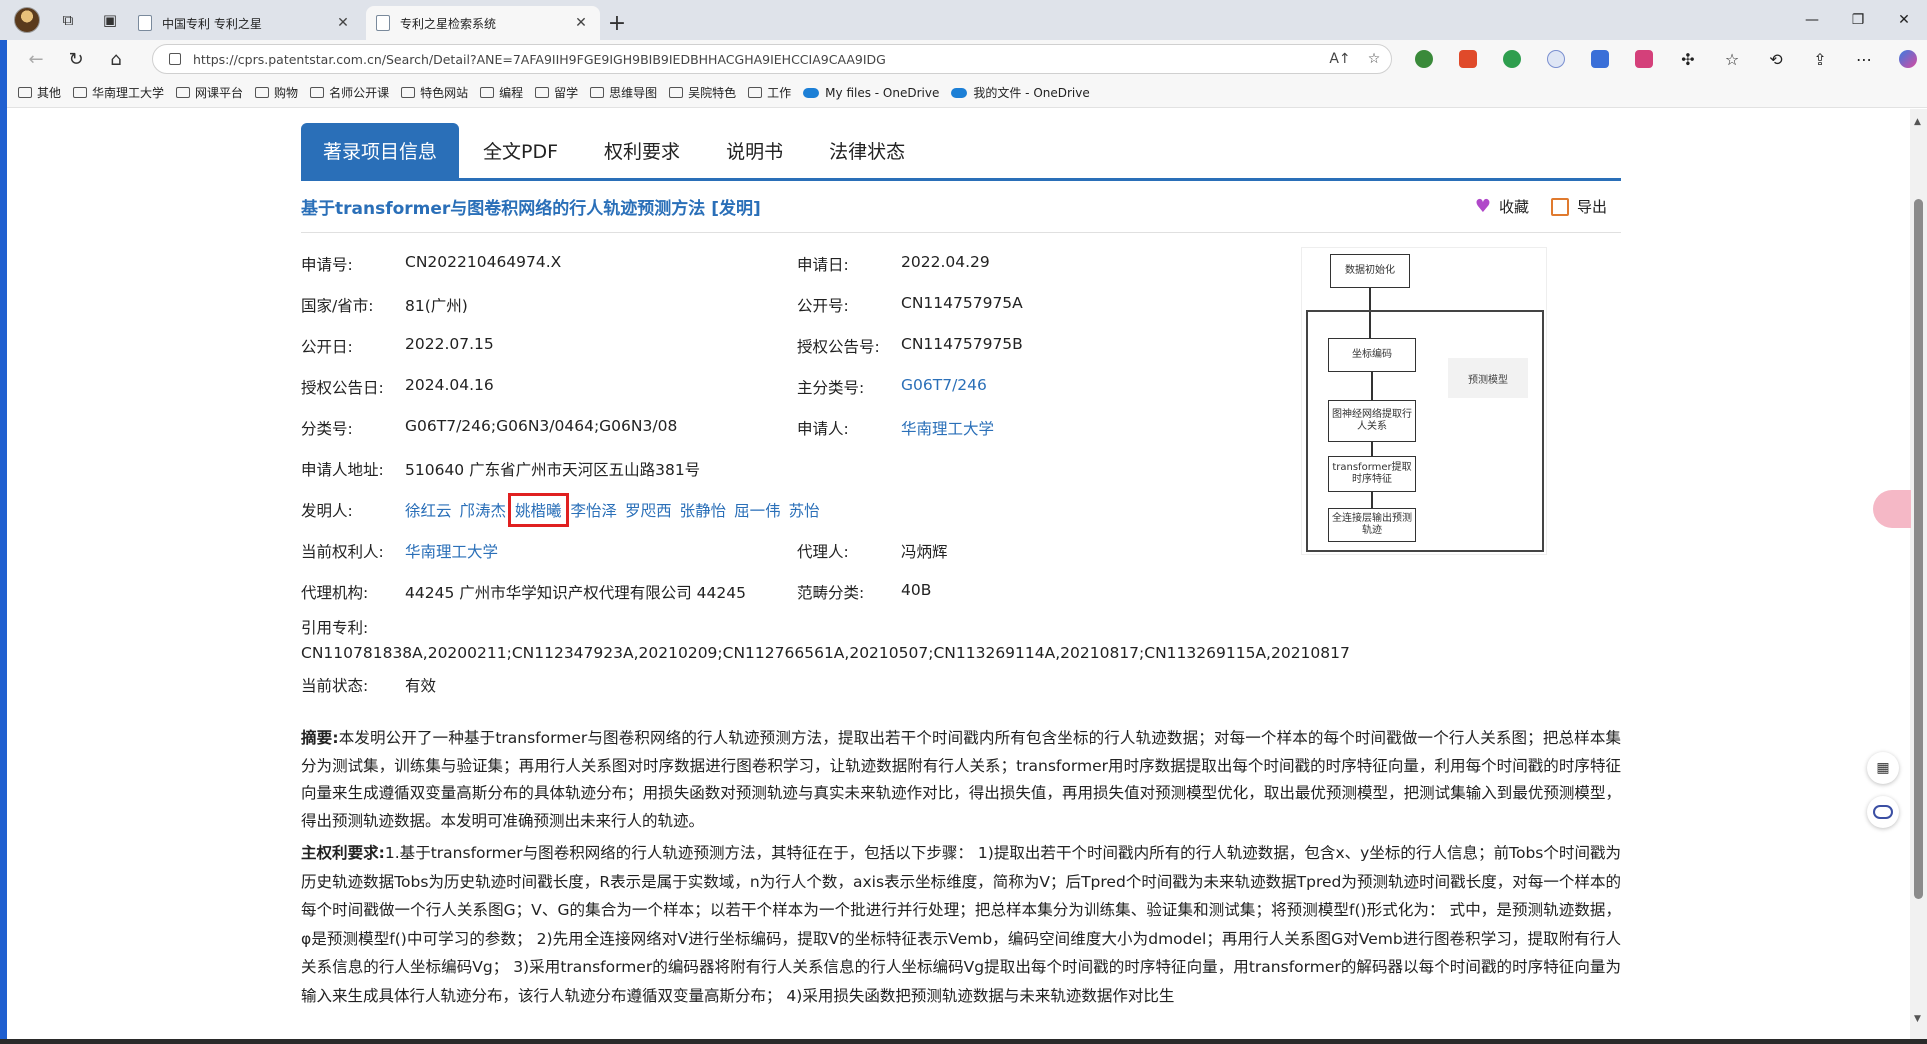  I want to click on field-label: 国家/省市:, so click(337, 305).